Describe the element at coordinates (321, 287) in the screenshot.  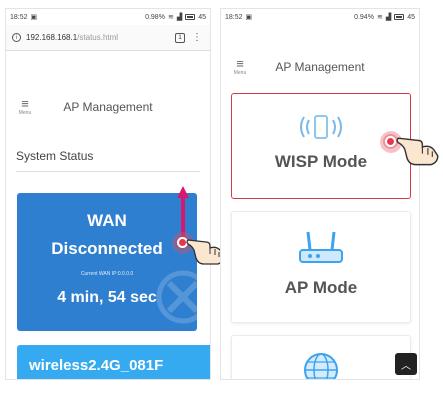
I see `ap-mode-label: AP Mode` at that location.